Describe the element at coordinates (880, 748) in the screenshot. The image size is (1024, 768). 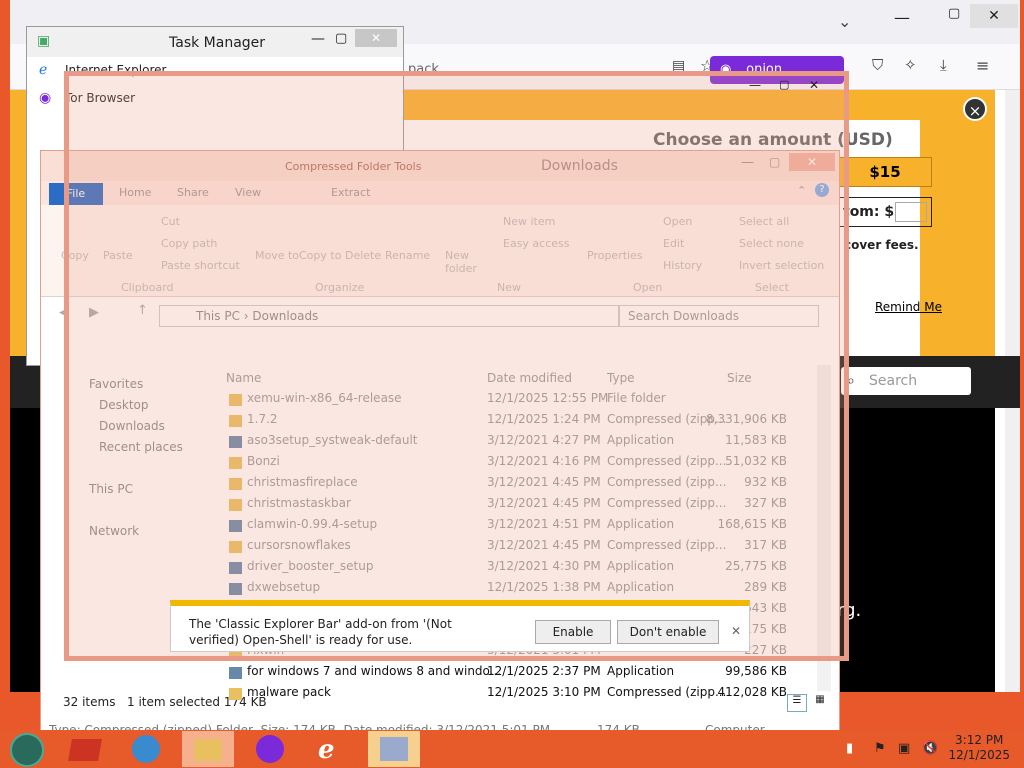
I see `action-center-icon: ⚑` at that location.